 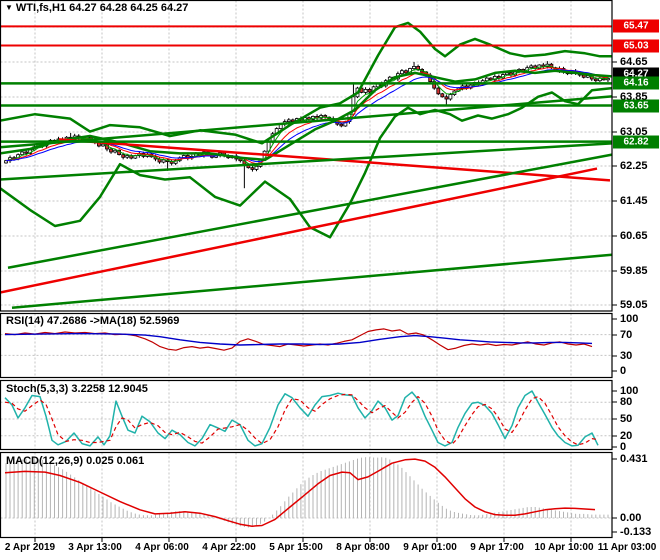 I want to click on macd-tick-label: 0.00, so click(x=631, y=518).